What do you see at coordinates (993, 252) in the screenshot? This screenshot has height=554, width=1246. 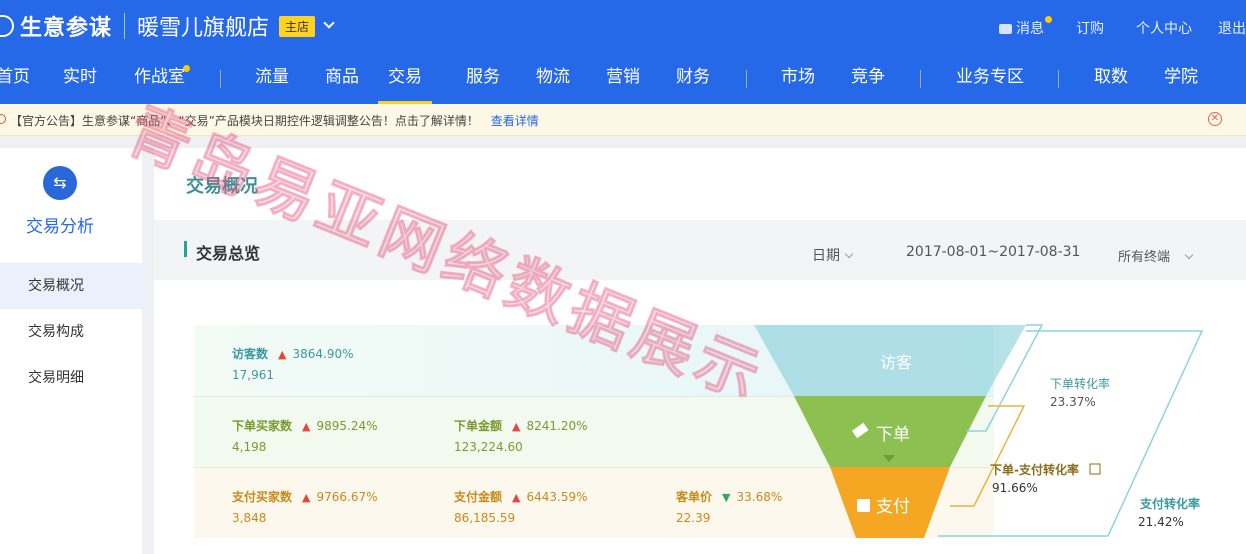 I see `date-range: 2017-08-01~2017-08-31` at bounding box center [993, 252].